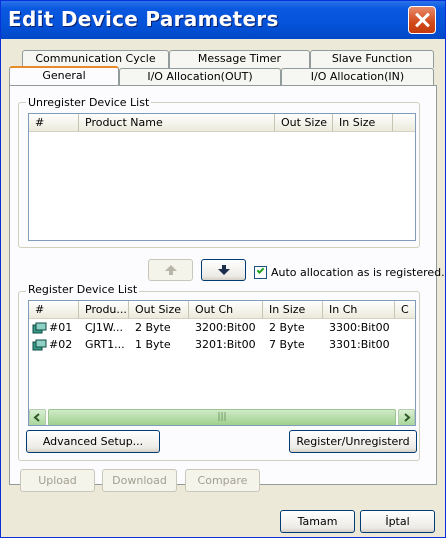 This screenshot has height=538, width=446. What do you see at coordinates (359, 328) in the screenshot?
I see `row-1-in-ch: 3300:Bit00` at bounding box center [359, 328].